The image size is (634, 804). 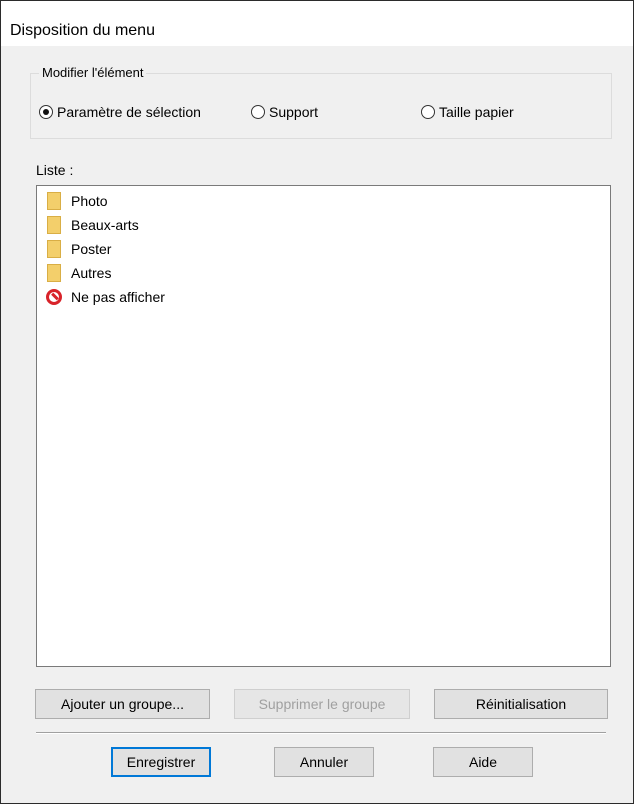 I want to click on window-title: Disposition du menu, so click(x=82, y=30).